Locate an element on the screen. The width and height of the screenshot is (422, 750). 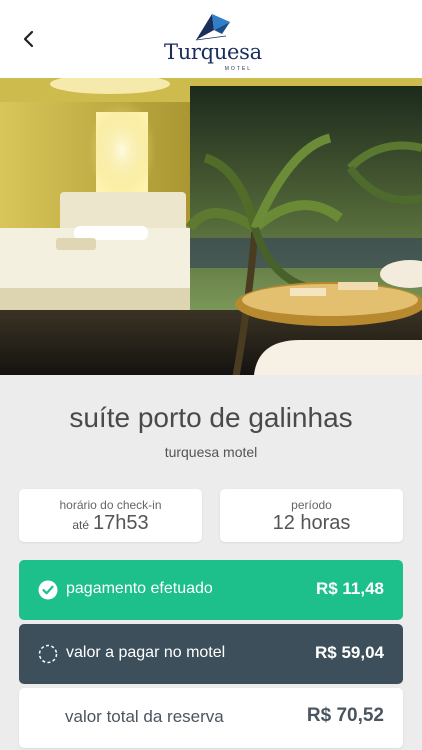
periodo-label: período is located at coordinates (311, 505).